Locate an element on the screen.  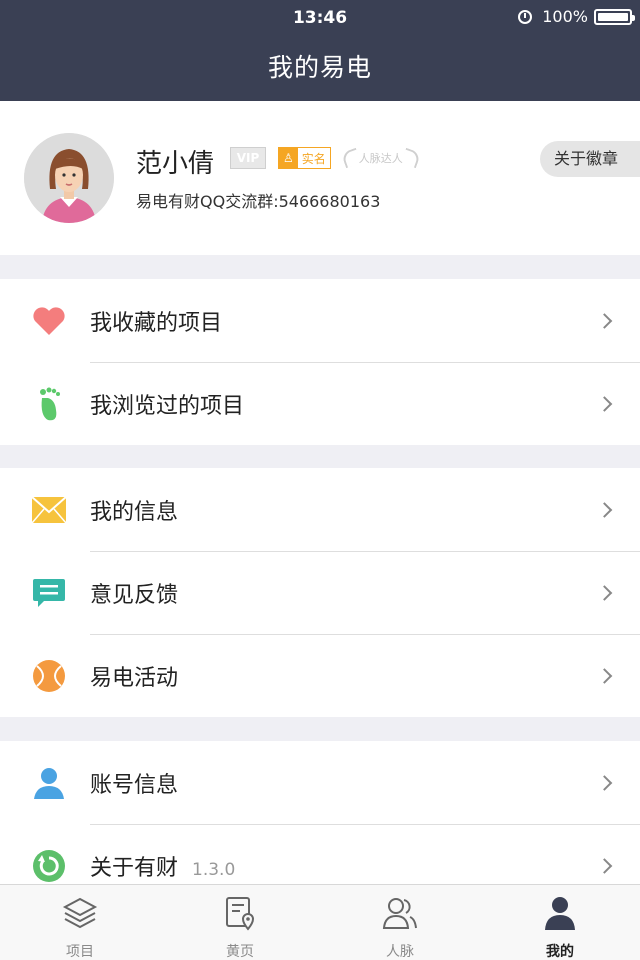
tab-yellow-pages: 黄页 is located at coordinates (240, 922).